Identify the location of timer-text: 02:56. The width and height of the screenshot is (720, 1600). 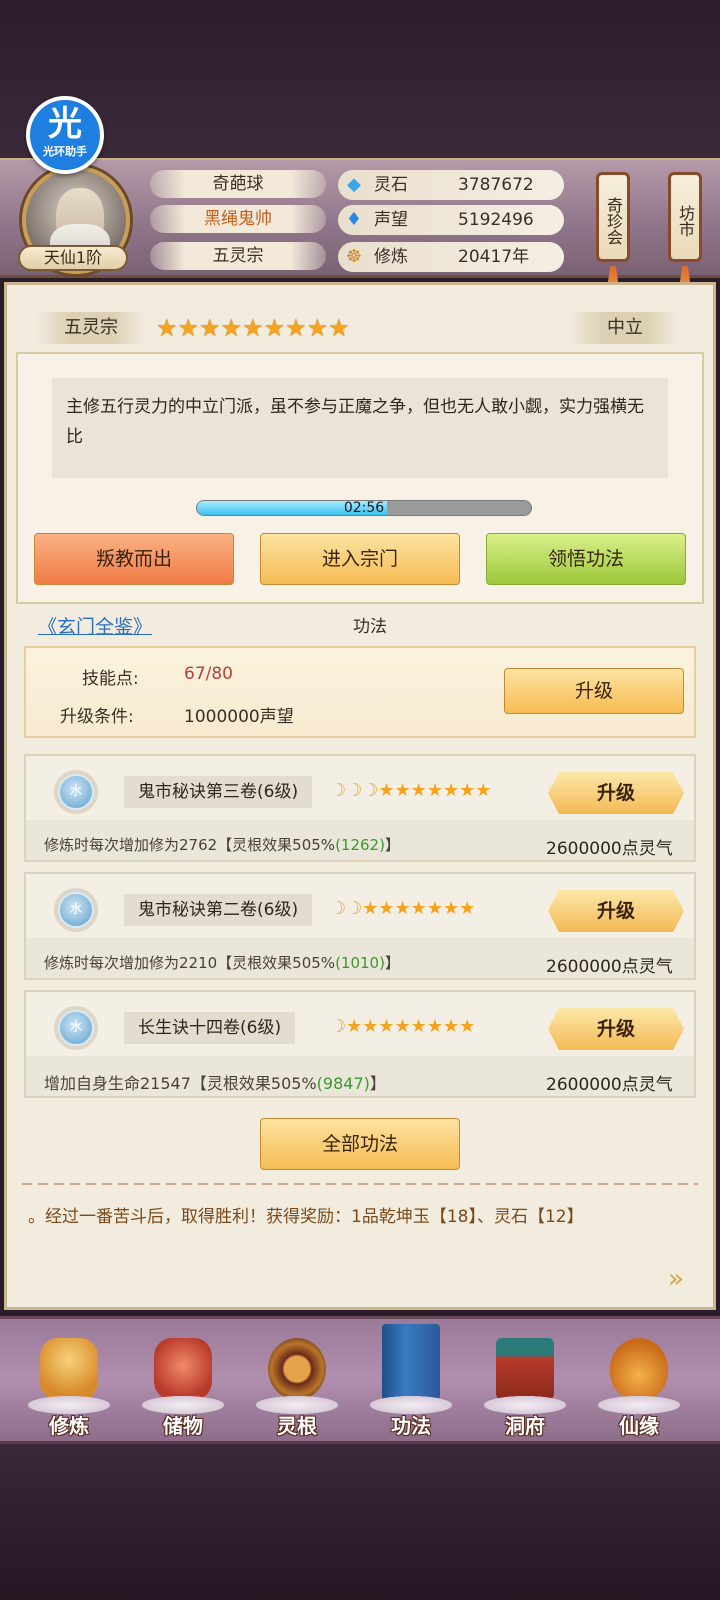
(364, 508).